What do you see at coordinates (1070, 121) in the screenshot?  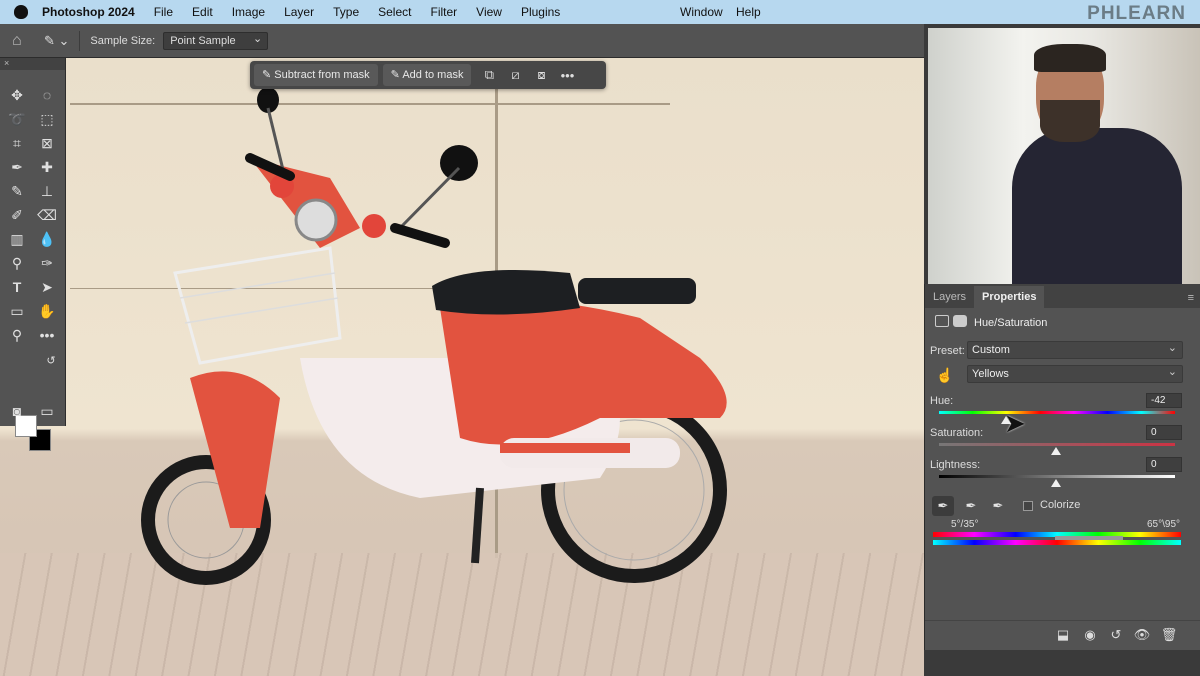 I see `presenter-beard` at bounding box center [1070, 121].